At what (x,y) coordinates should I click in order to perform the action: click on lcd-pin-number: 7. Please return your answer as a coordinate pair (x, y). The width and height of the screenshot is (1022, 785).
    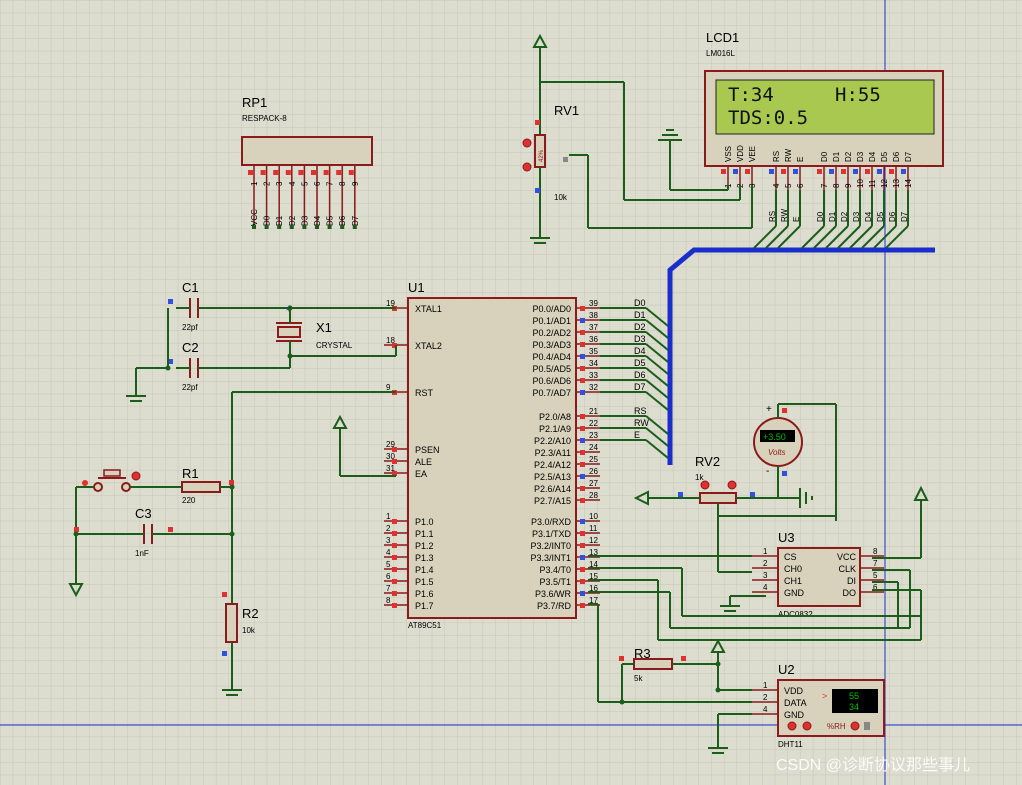
    Looking at the image, I should click on (824, 185).